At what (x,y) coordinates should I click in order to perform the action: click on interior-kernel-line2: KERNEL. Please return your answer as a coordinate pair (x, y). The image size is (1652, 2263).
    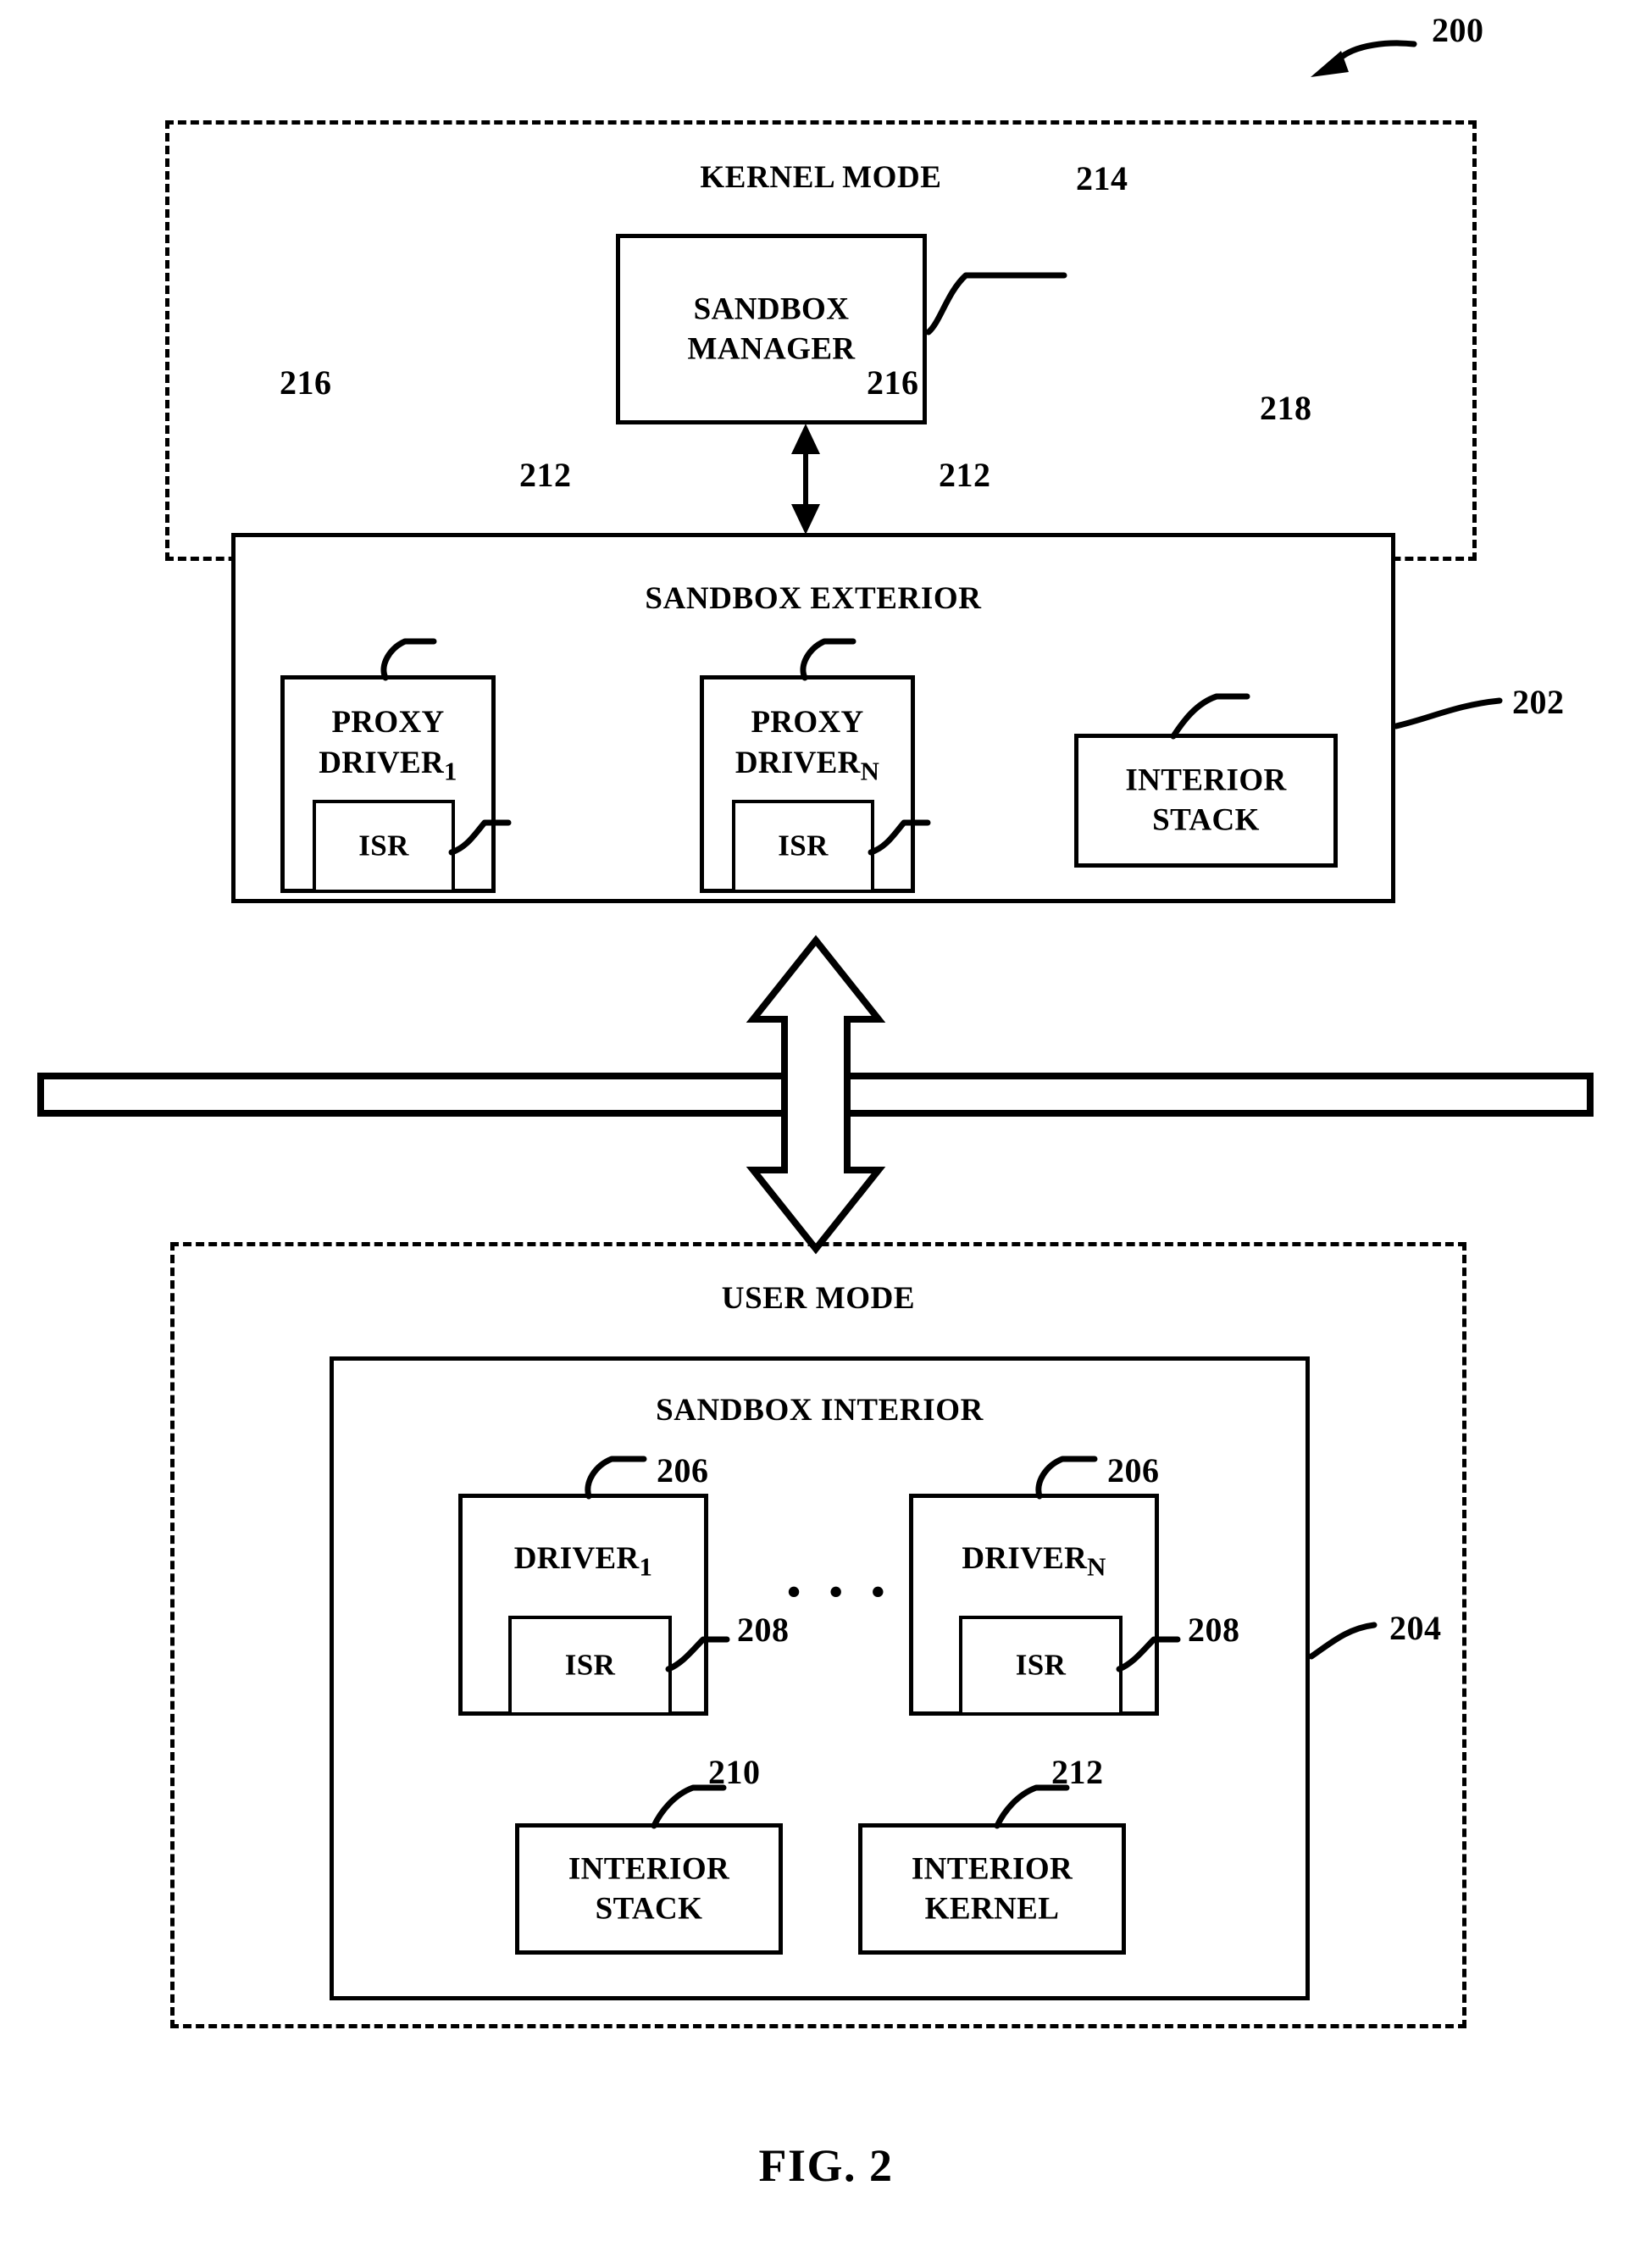
    Looking at the image, I should click on (992, 1909).